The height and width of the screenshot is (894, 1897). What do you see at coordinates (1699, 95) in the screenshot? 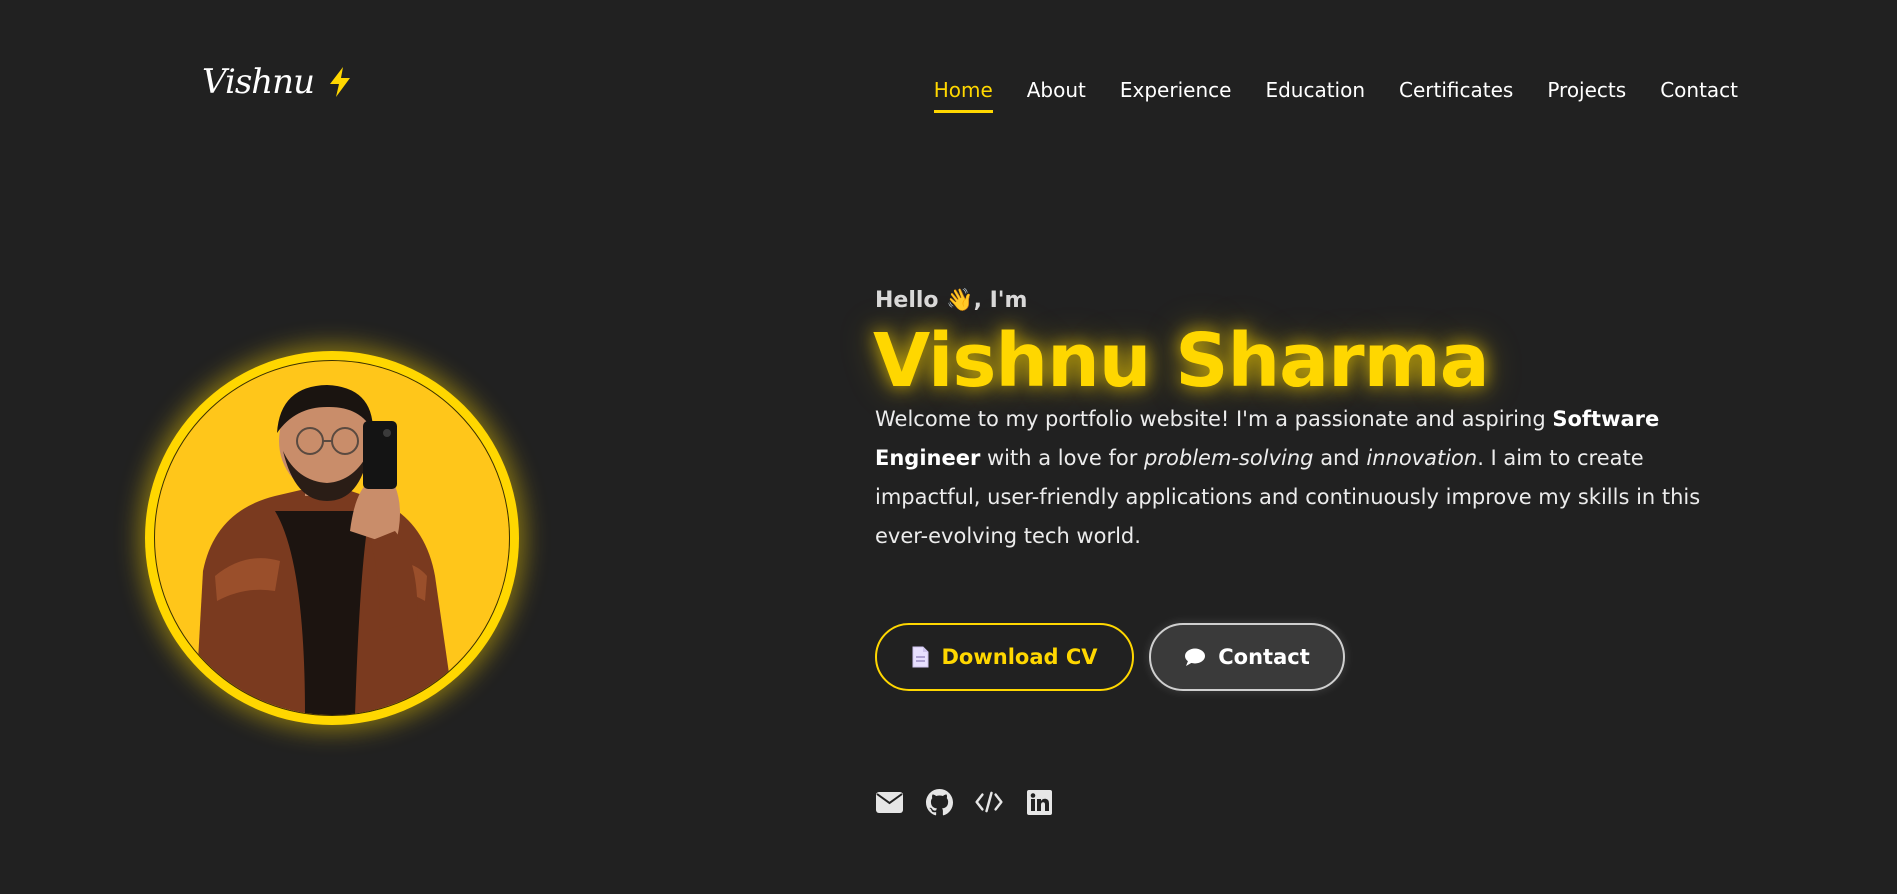
I see `nav-item-contact: Contact` at bounding box center [1699, 95].